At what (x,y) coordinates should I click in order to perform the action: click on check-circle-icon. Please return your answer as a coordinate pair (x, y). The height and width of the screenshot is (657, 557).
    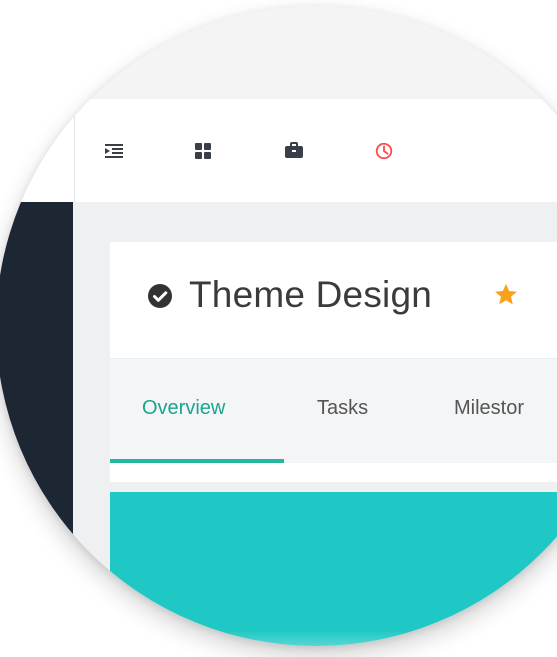
    Looking at the image, I should click on (160, 296).